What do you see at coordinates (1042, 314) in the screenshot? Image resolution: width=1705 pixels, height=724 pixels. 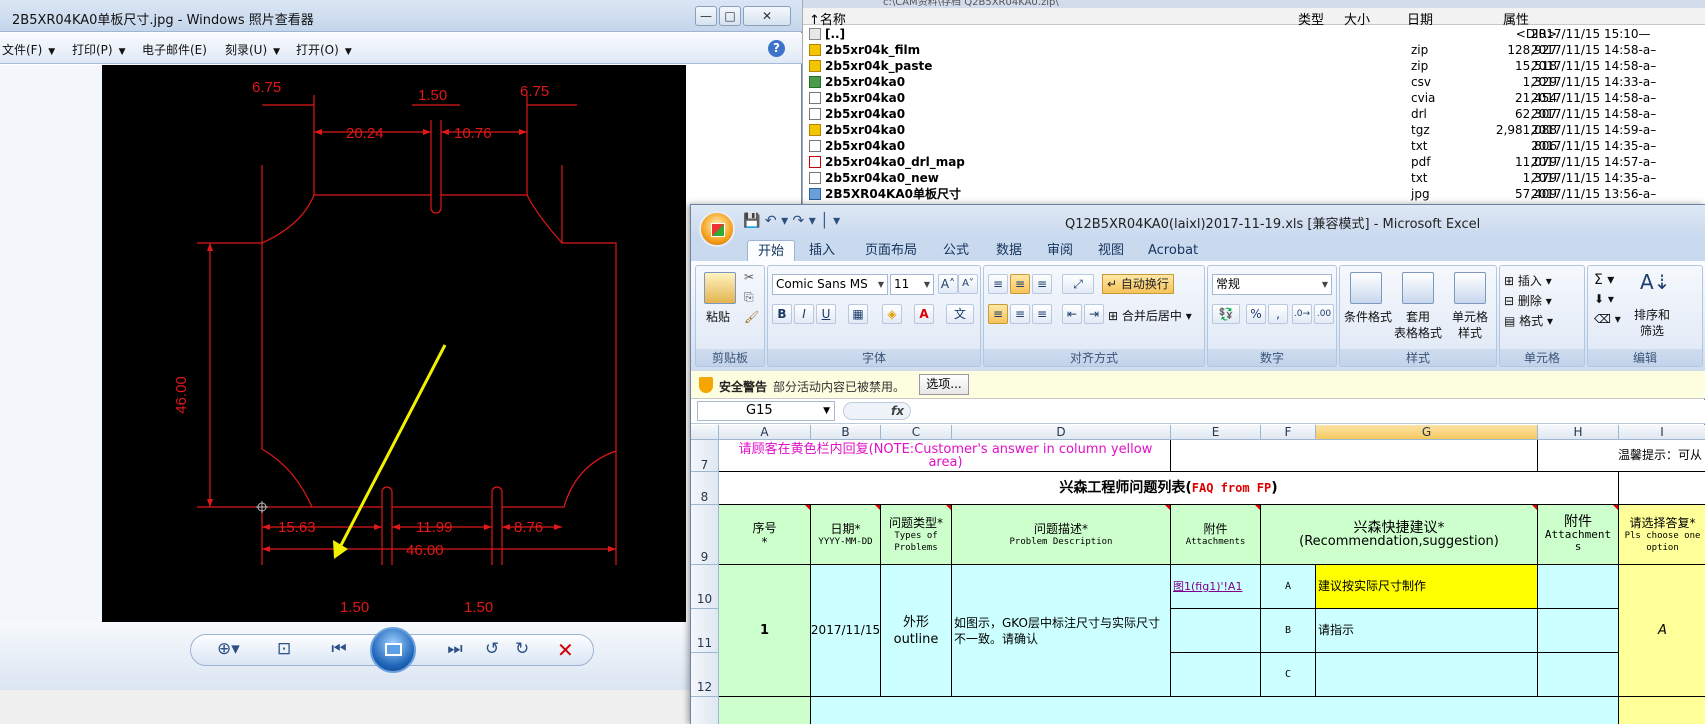 I see `align-right-icon: ≡` at bounding box center [1042, 314].